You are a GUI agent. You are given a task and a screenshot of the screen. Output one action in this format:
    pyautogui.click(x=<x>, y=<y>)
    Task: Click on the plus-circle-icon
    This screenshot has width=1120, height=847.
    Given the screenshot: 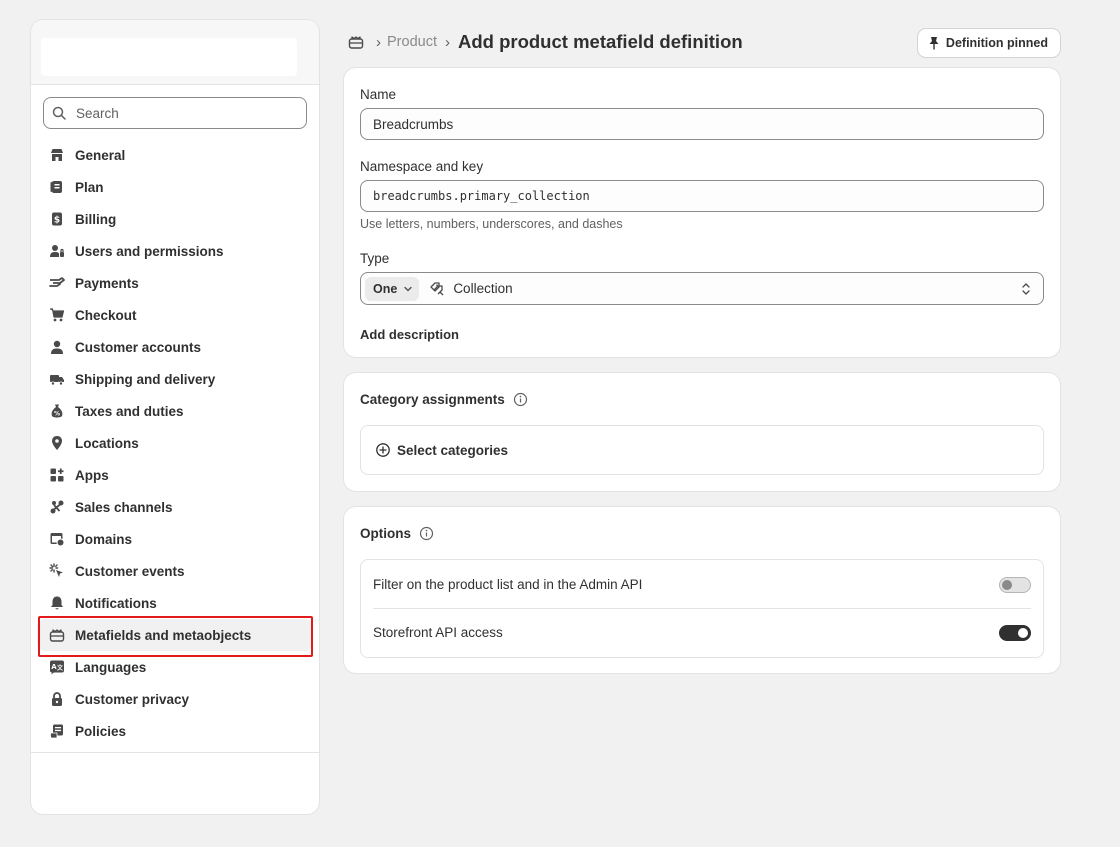 What is the action you would take?
    pyautogui.click(x=383, y=450)
    